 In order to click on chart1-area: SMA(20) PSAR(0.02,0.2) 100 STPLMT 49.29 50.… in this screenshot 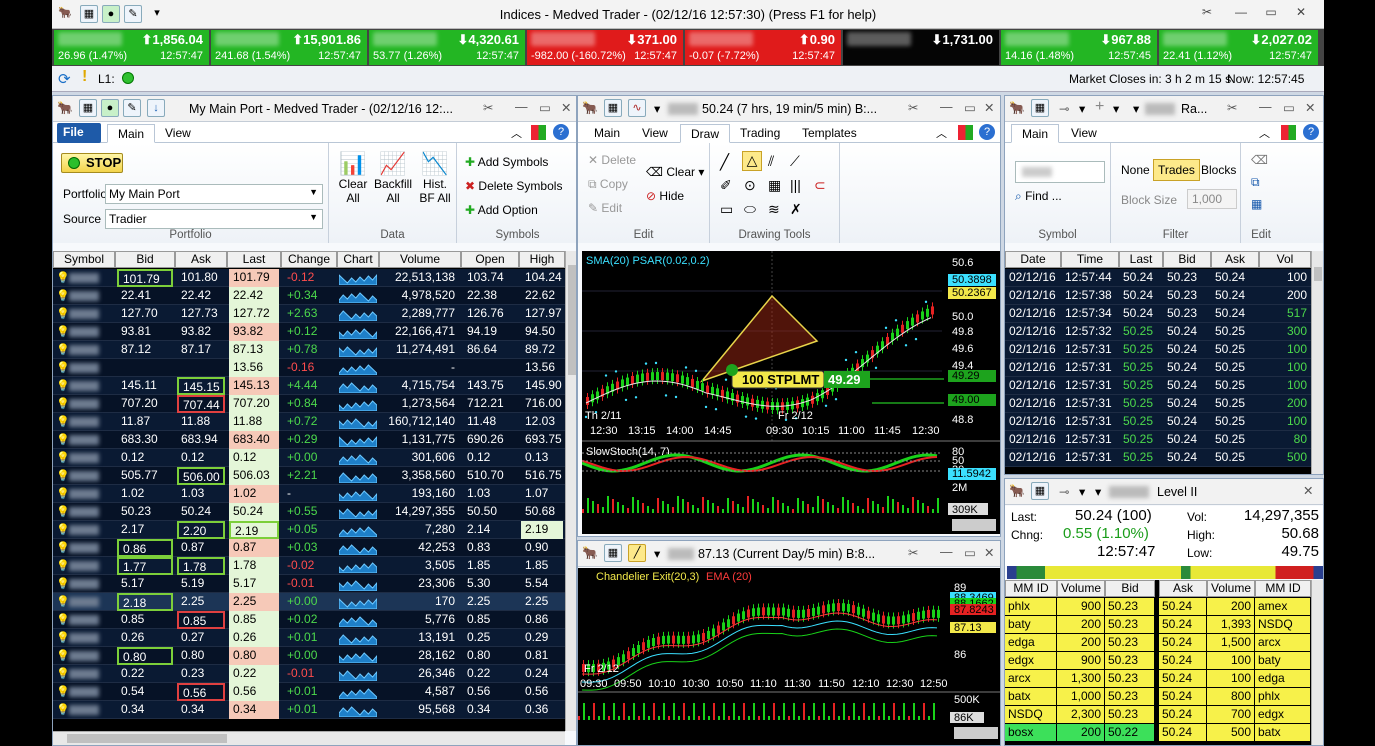, I will do `click(790, 392)`.